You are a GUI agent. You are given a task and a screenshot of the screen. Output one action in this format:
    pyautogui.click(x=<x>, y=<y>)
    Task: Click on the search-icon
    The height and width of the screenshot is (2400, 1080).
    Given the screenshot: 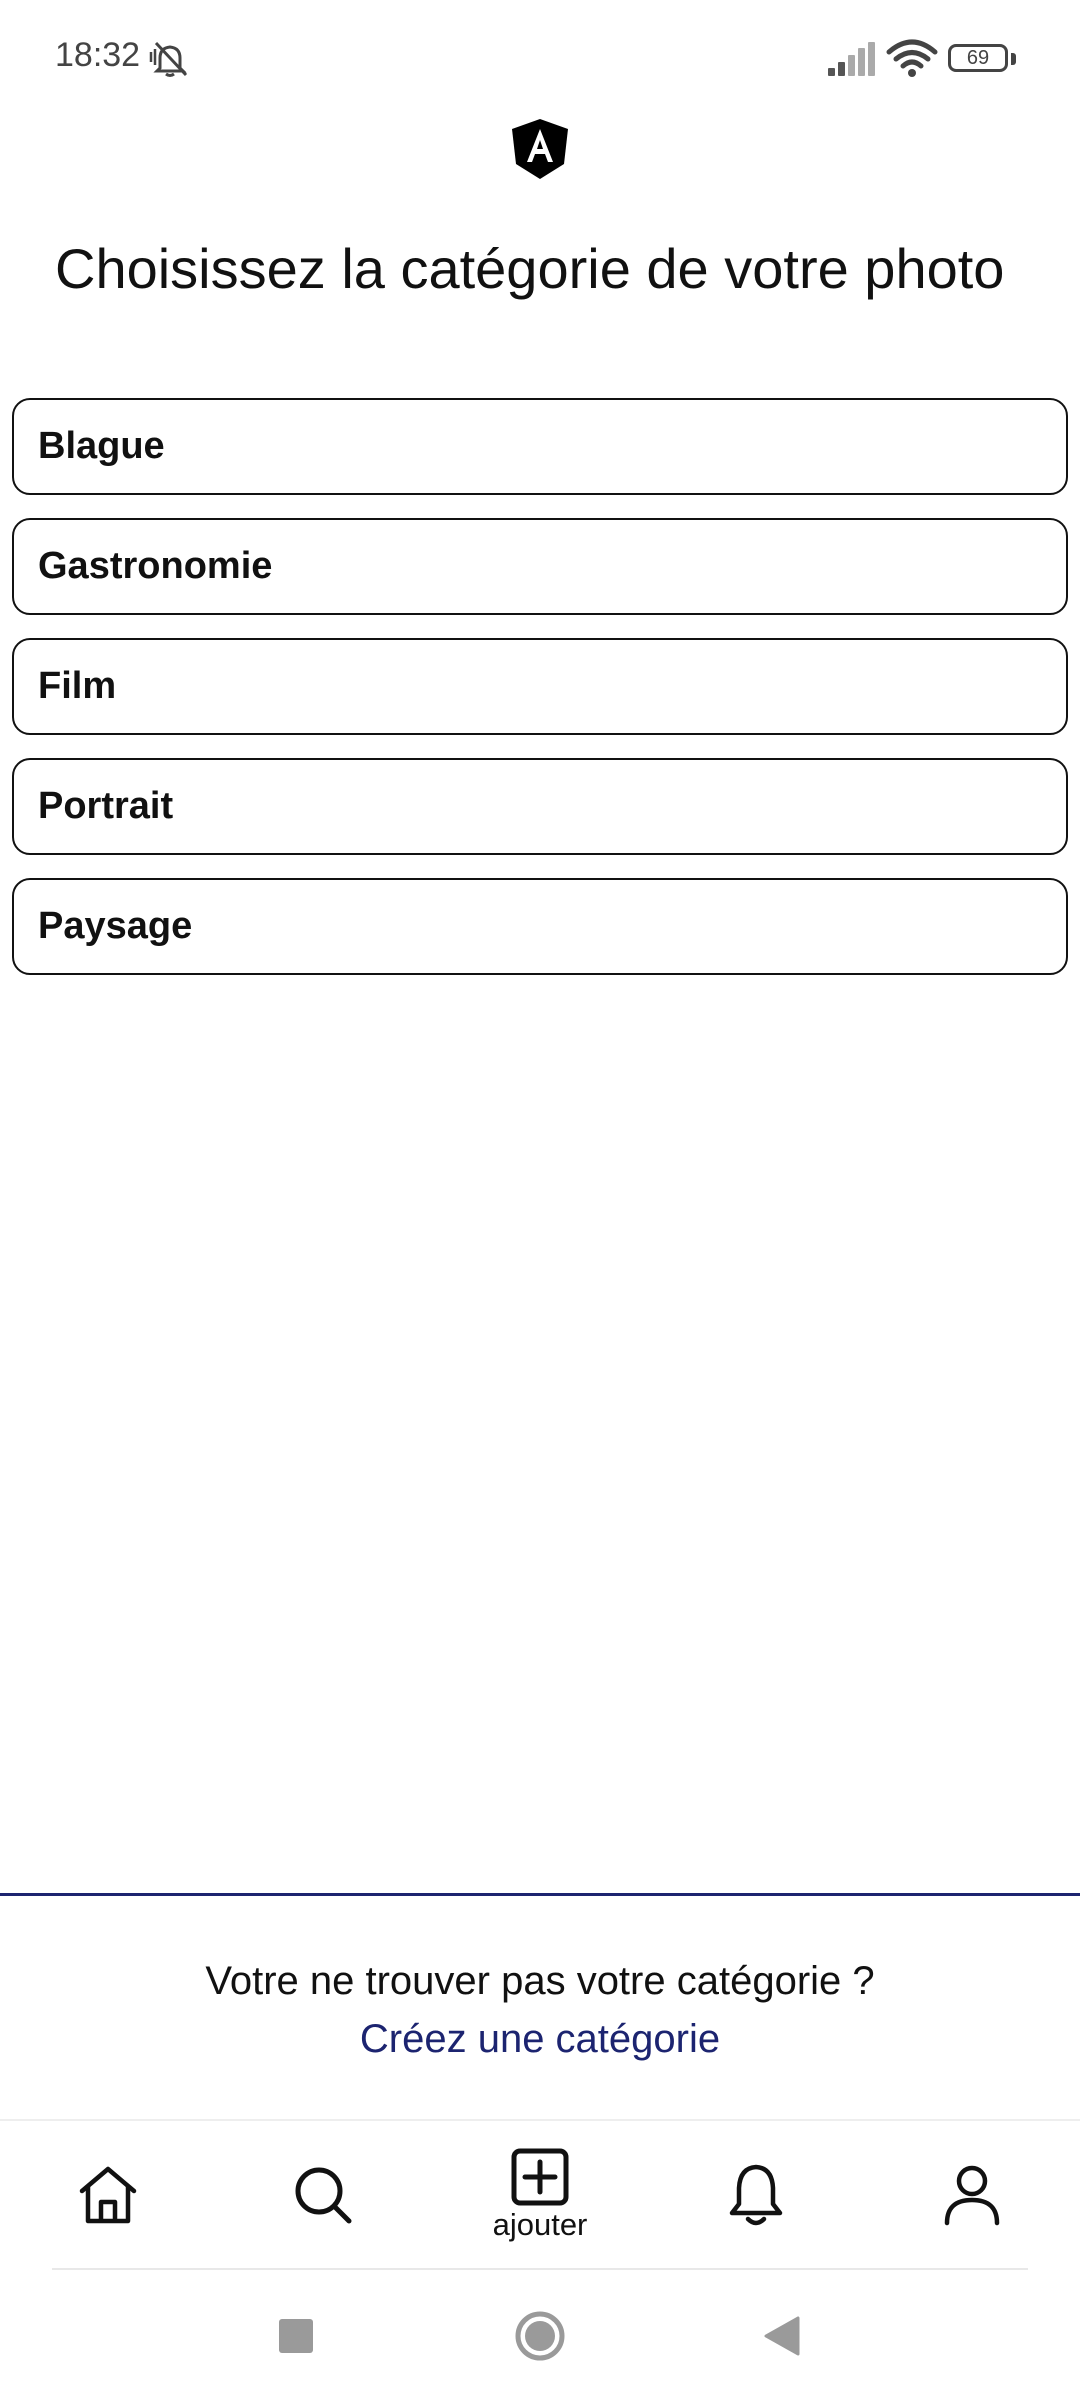 What is the action you would take?
    pyautogui.click(x=323, y=2195)
    